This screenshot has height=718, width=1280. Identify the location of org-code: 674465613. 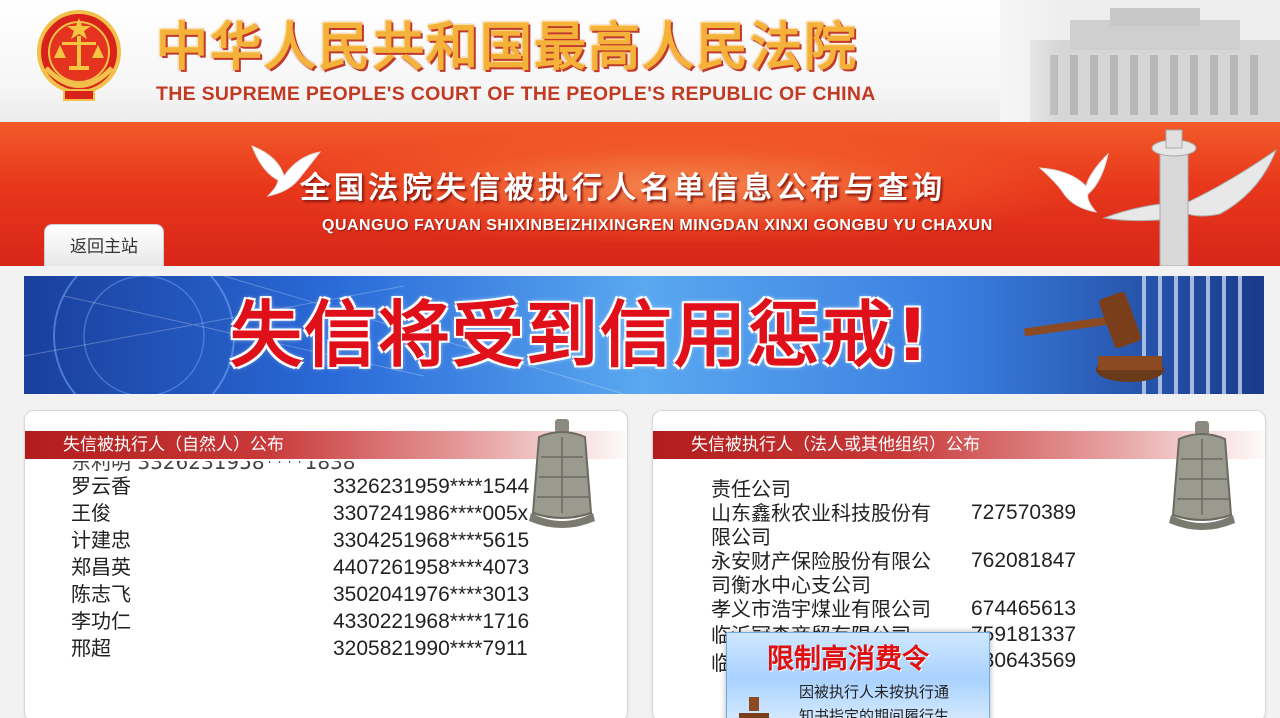
(1024, 608).